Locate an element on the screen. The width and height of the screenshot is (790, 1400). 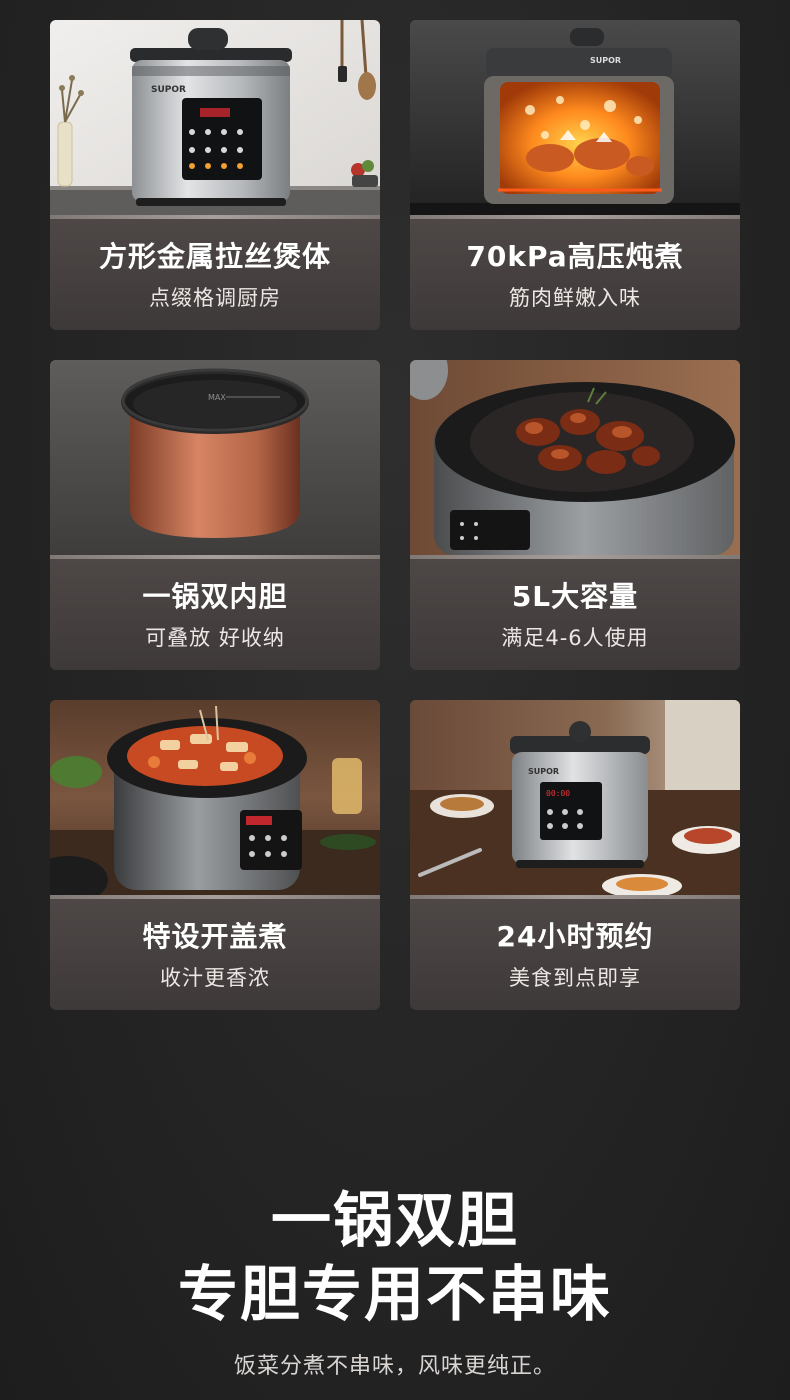
feature-title: 一锅双内胆 is located at coordinates (215, 596).